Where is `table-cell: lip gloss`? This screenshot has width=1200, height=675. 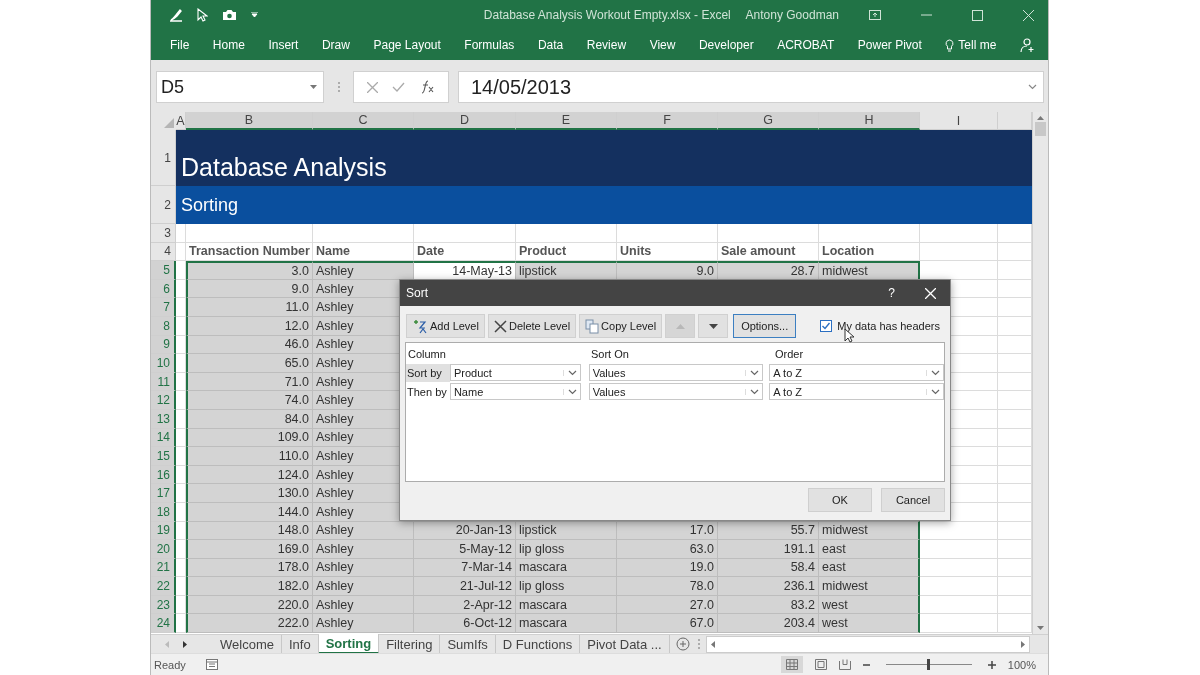 table-cell: lip gloss is located at coordinates (566, 549).